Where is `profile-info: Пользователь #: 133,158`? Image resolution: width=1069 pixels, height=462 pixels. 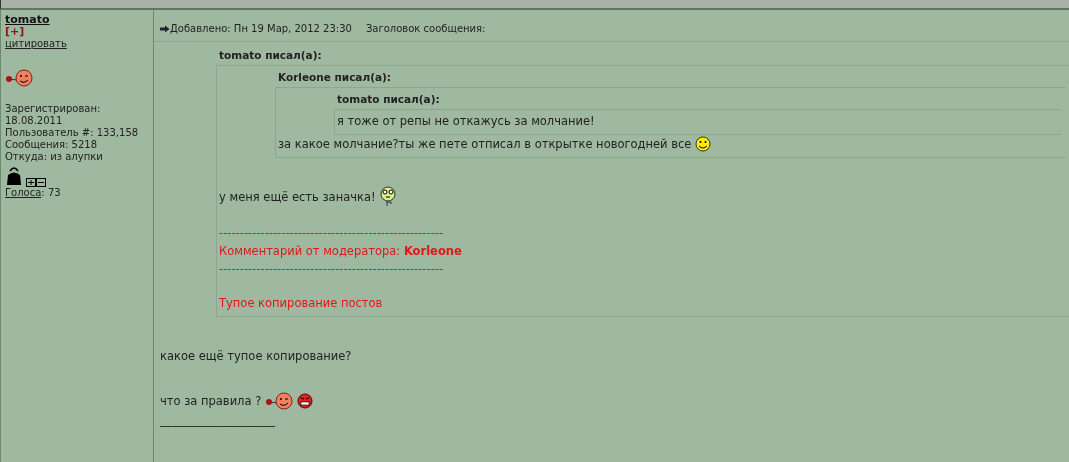 profile-info: Пользователь #: 133,158 is located at coordinates (72, 133).